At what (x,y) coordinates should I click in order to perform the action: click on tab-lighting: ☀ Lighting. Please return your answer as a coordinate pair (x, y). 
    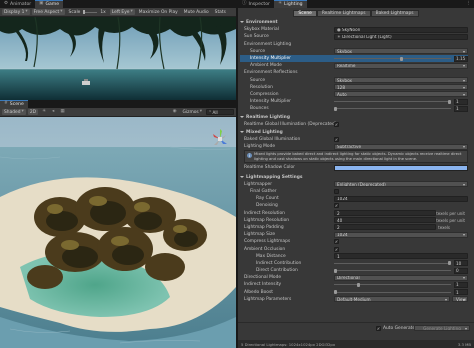
    Looking at the image, I should click on (290, 4).